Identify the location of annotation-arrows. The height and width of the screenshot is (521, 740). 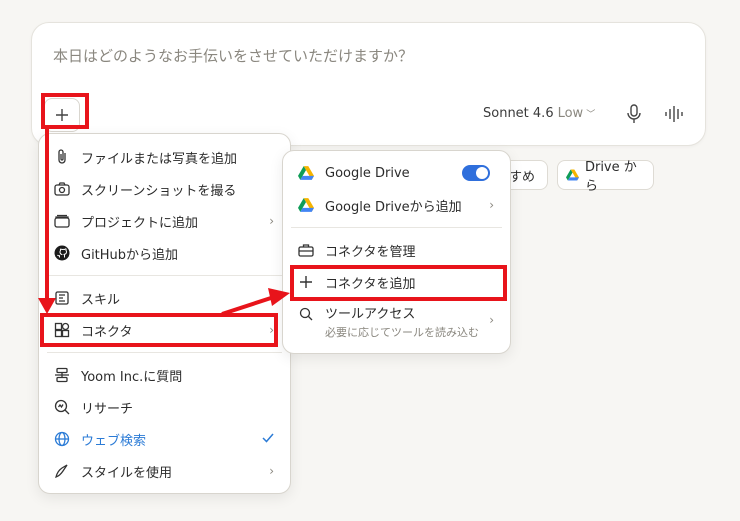
(164, 222).